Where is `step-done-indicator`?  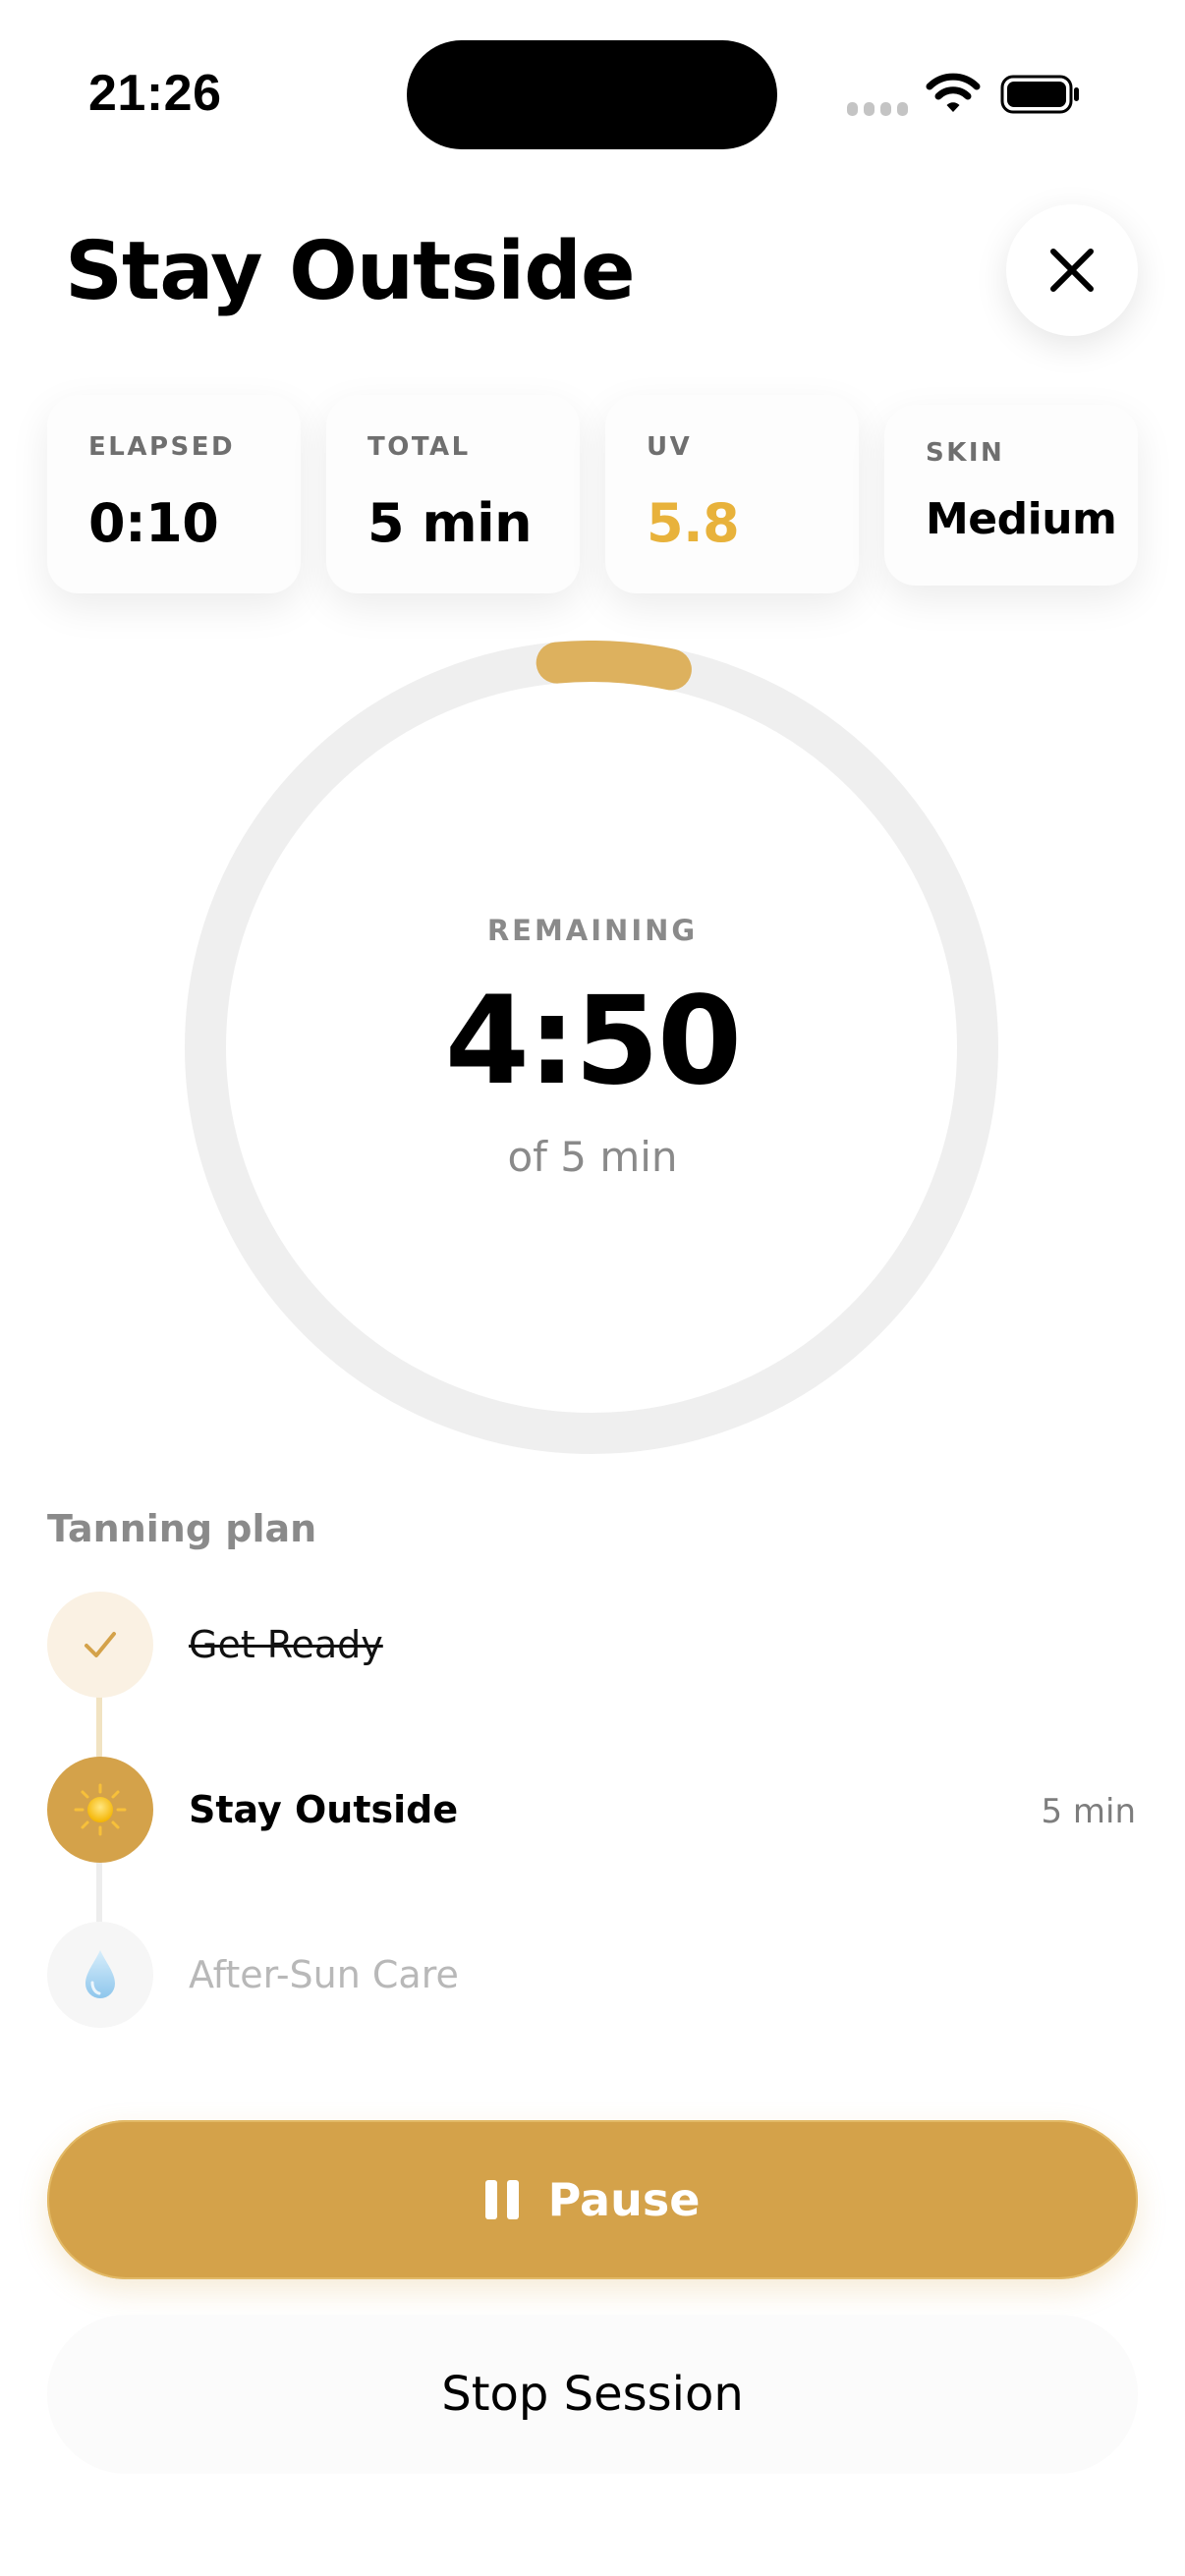 step-done-indicator is located at coordinates (100, 1645).